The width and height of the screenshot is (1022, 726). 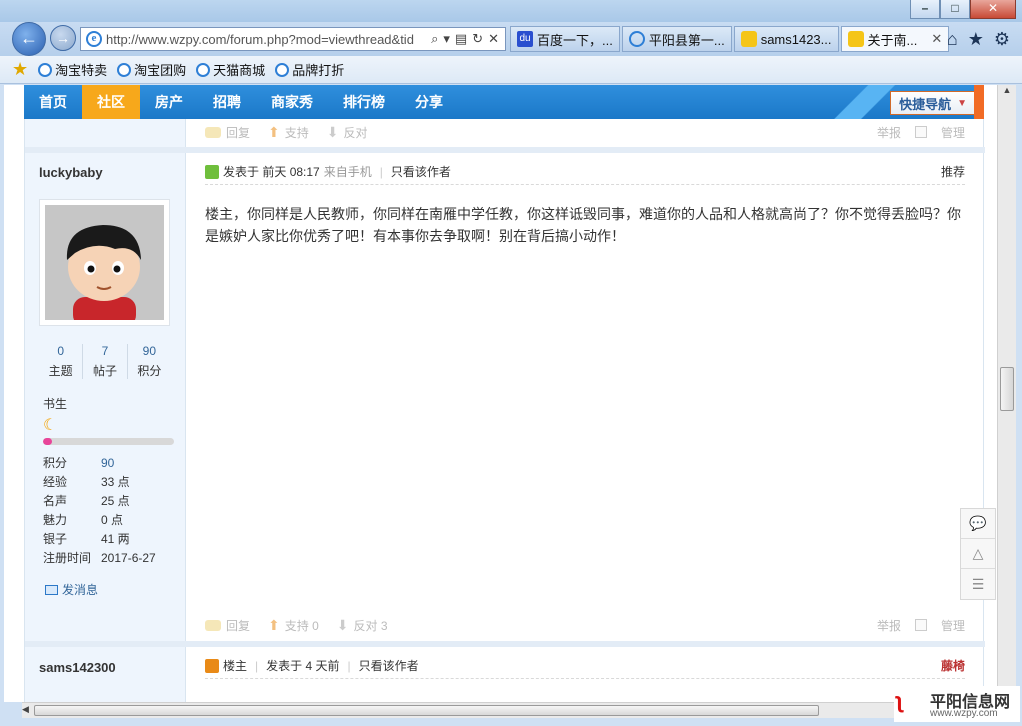 I want to click on compat-view-icon: ▤, so click(x=461, y=39).